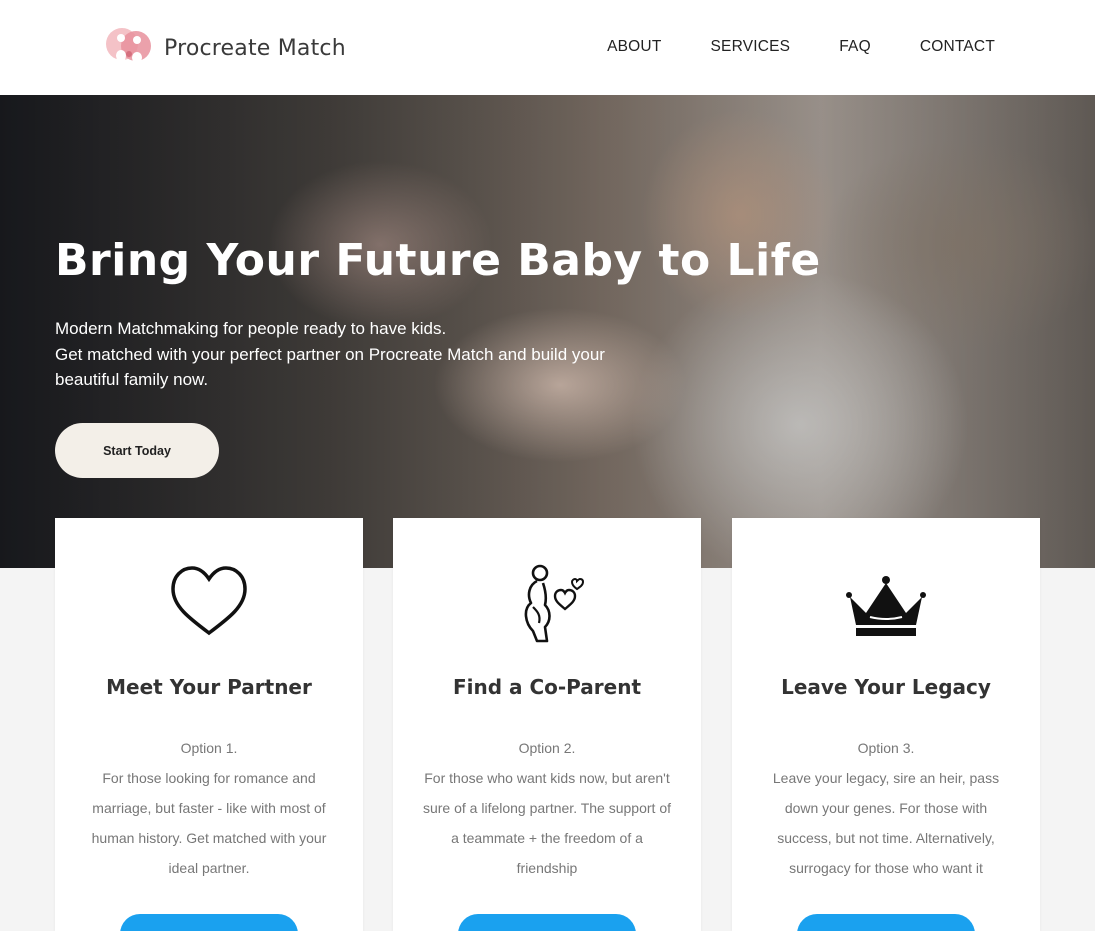 This screenshot has height=931, width=1095. What do you see at coordinates (438, 260) in the screenshot?
I see `hero-title: Bring Your Future Baby to Life` at bounding box center [438, 260].